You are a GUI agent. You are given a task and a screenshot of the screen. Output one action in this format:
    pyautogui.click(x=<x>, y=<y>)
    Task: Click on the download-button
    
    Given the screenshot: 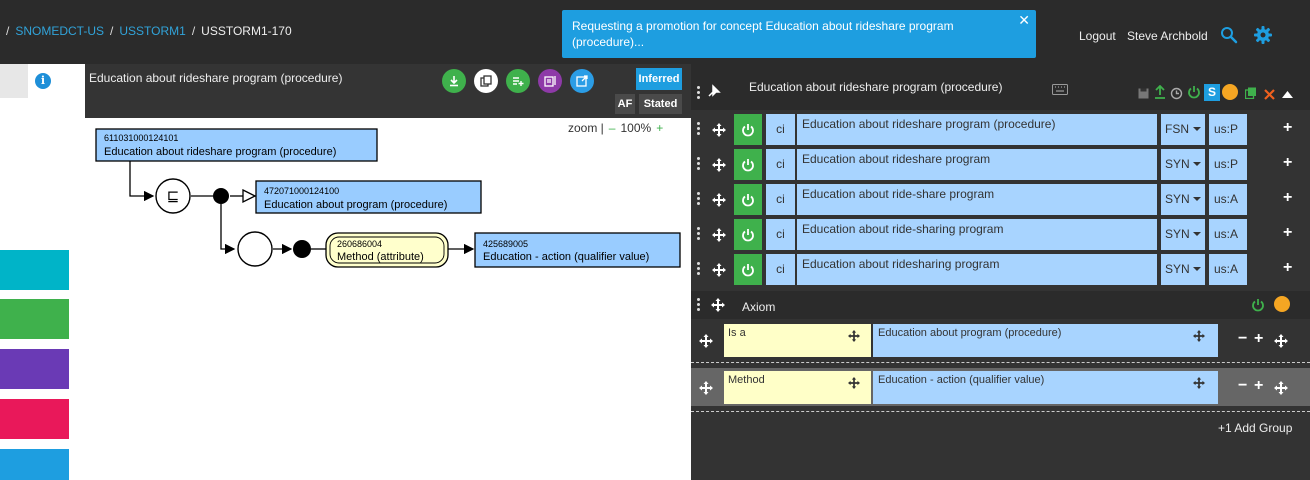 What is the action you would take?
    pyautogui.click(x=454, y=81)
    